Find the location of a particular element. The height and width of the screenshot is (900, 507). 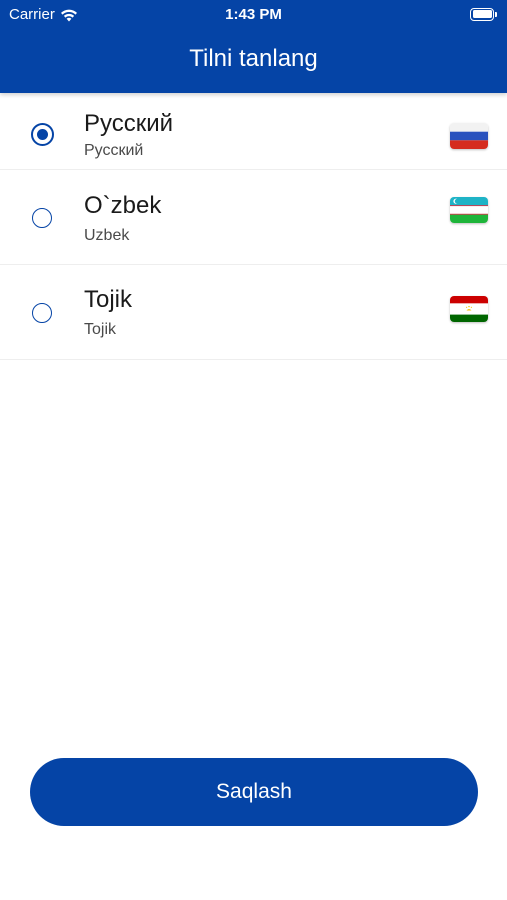

russia-flag-icon is located at coordinates (469, 136).